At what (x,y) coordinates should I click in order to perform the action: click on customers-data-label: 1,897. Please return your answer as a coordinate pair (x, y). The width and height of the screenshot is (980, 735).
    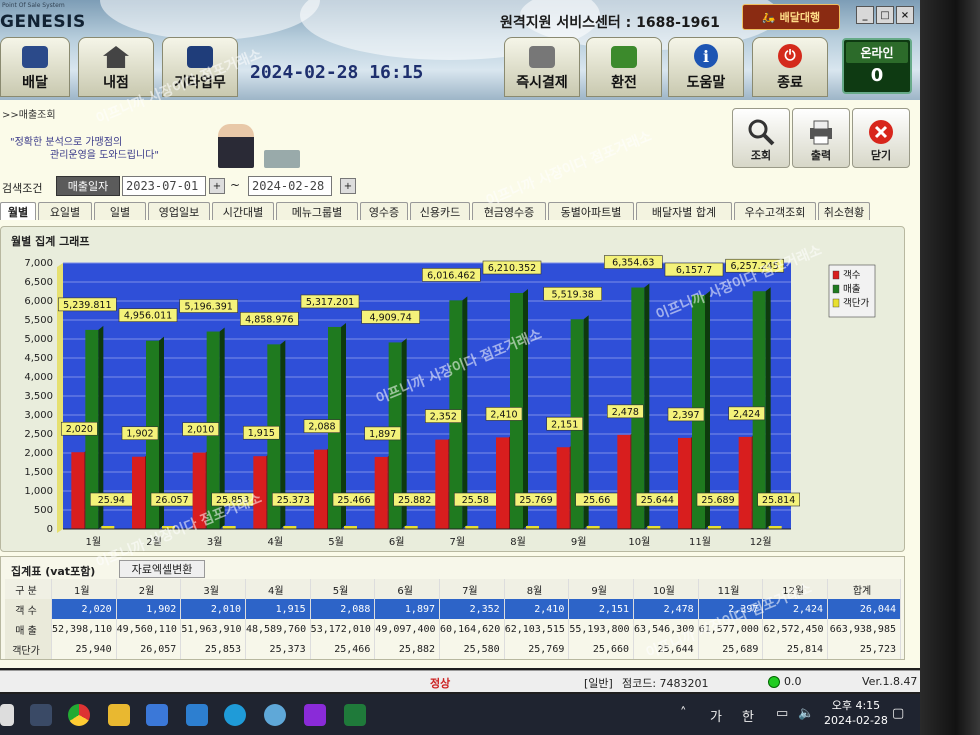
    Looking at the image, I should click on (382, 434).